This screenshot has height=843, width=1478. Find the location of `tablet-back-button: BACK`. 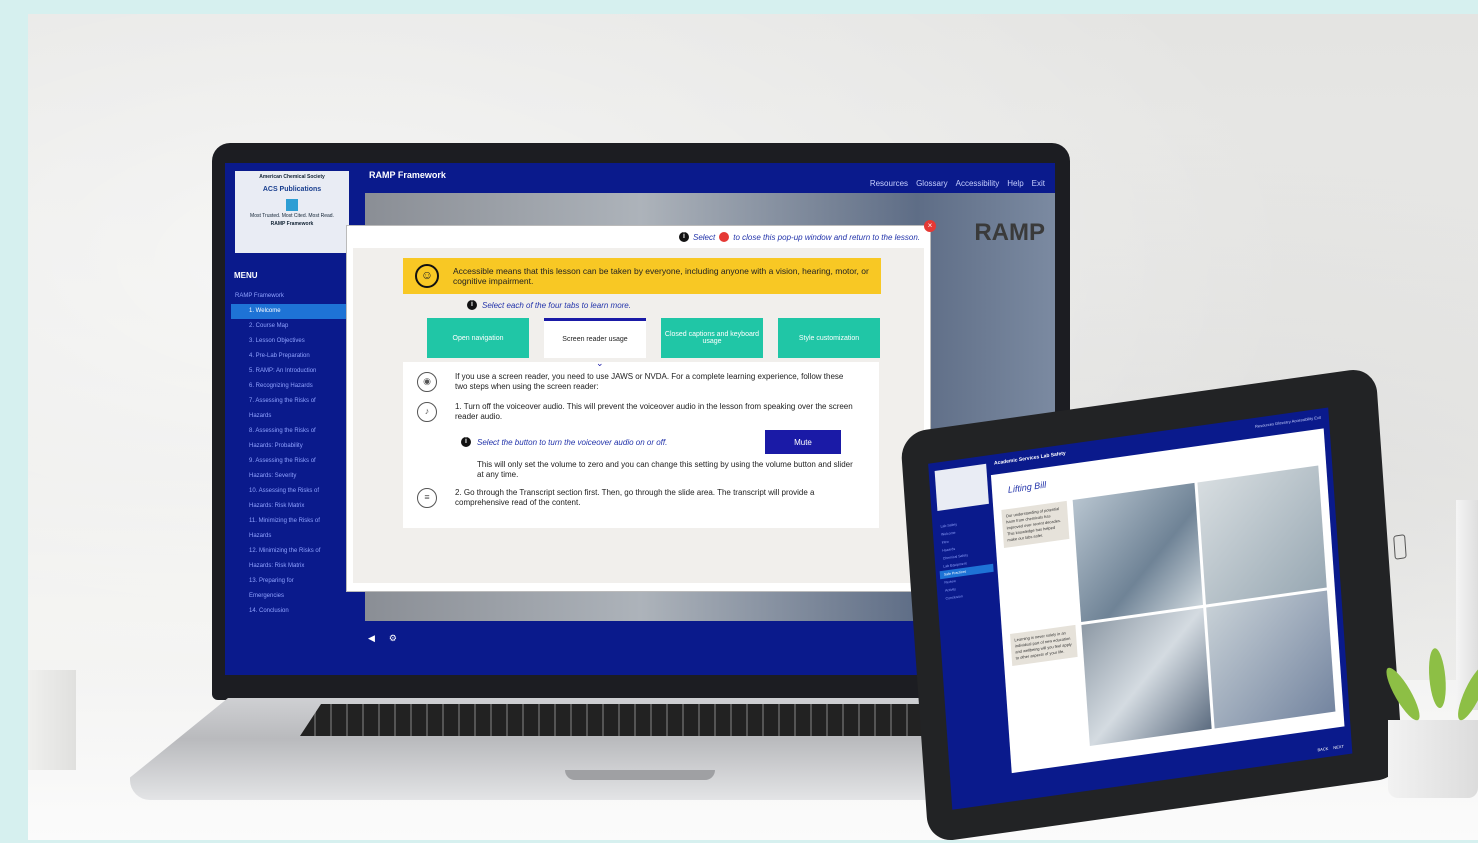

tablet-back-button: BACK is located at coordinates (1322, 749).